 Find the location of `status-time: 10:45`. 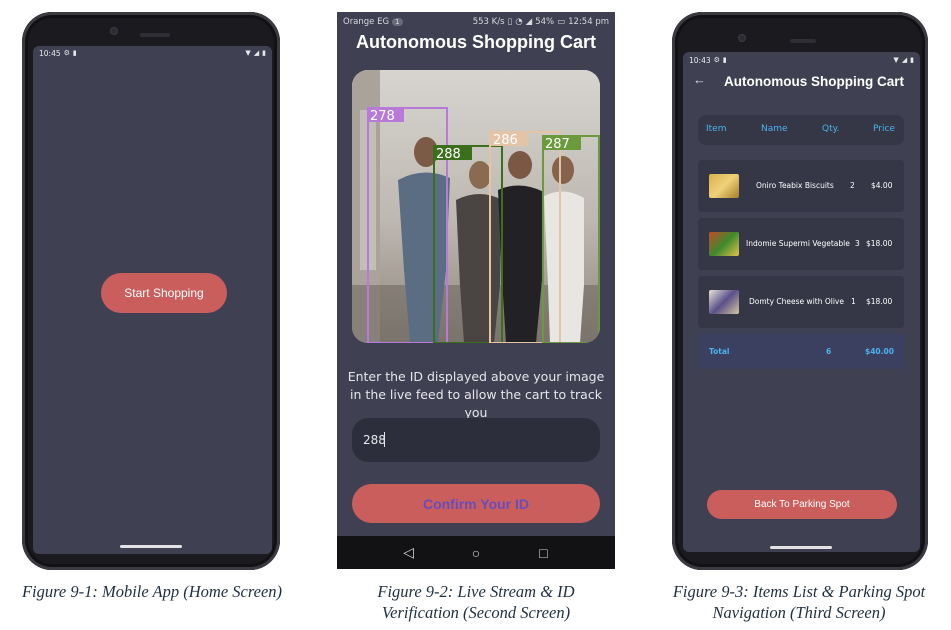

status-time: 10:45 is located at coordinates (50, 53).